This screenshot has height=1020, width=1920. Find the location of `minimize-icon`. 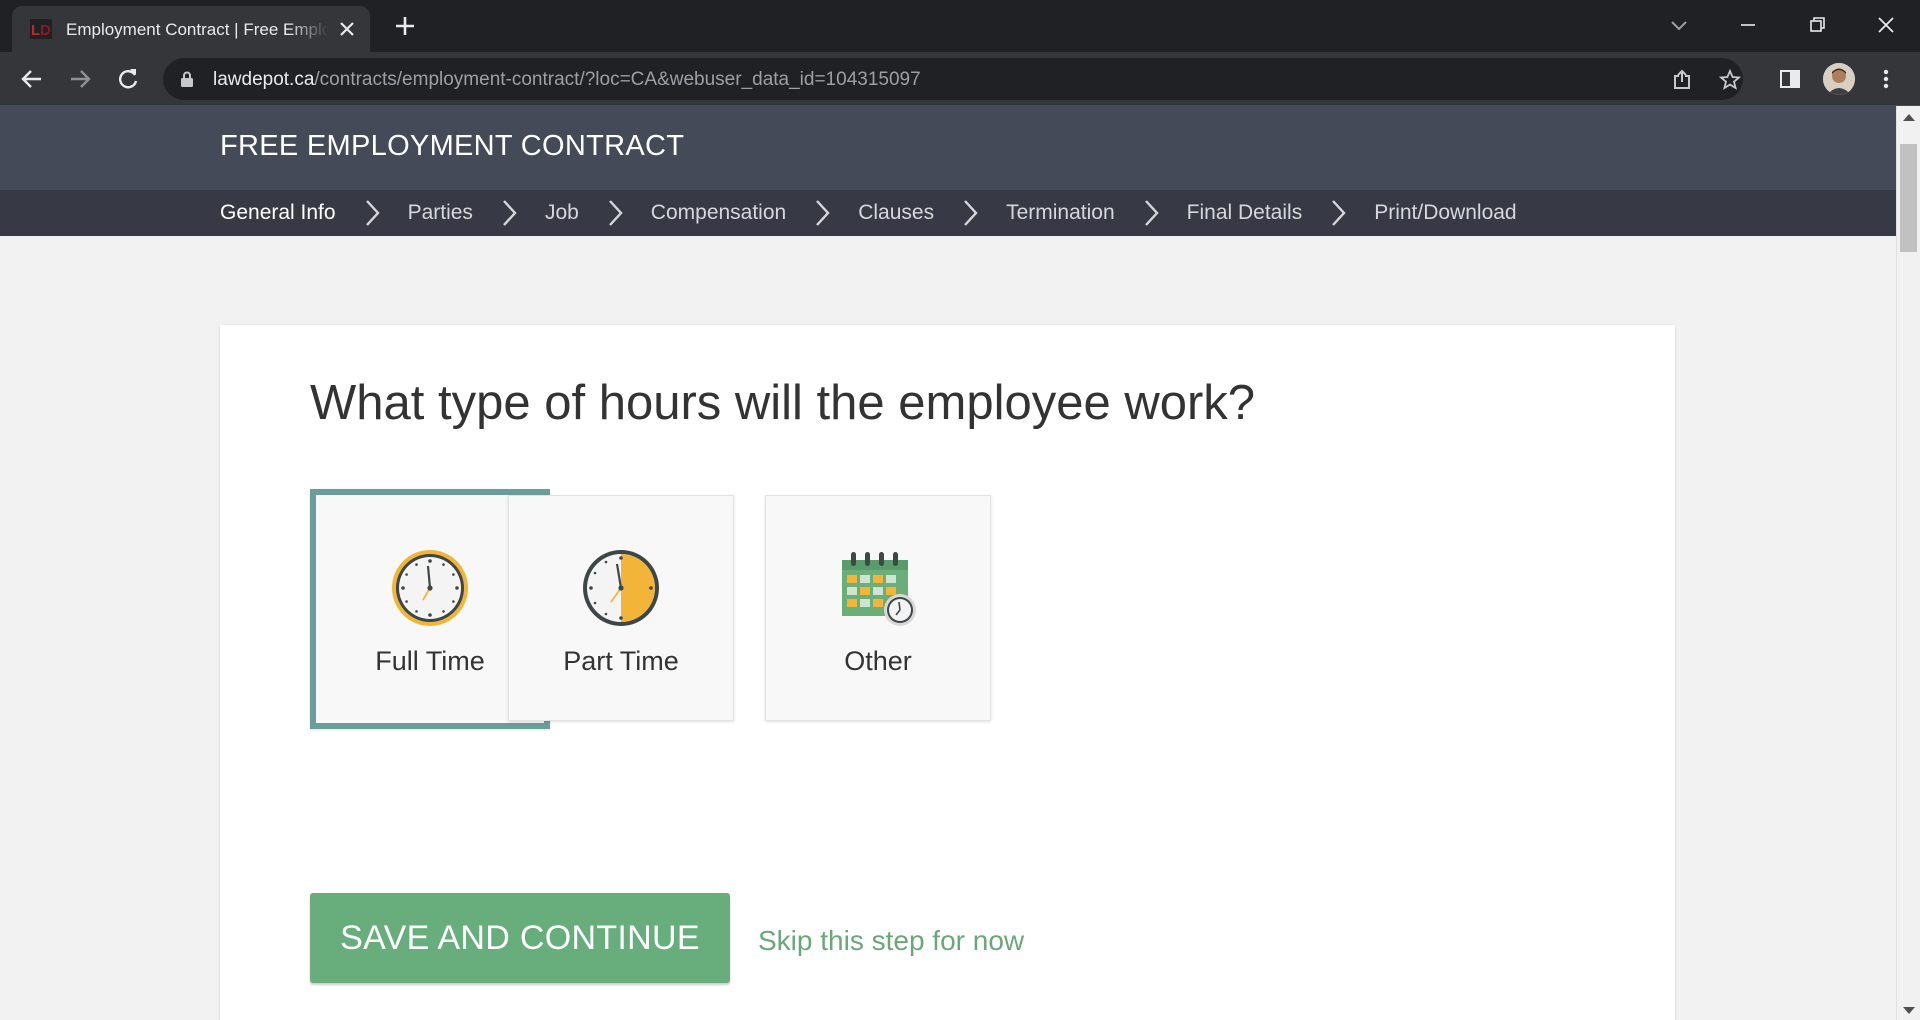

minimize-icon is located at coordinates (1748, 25).